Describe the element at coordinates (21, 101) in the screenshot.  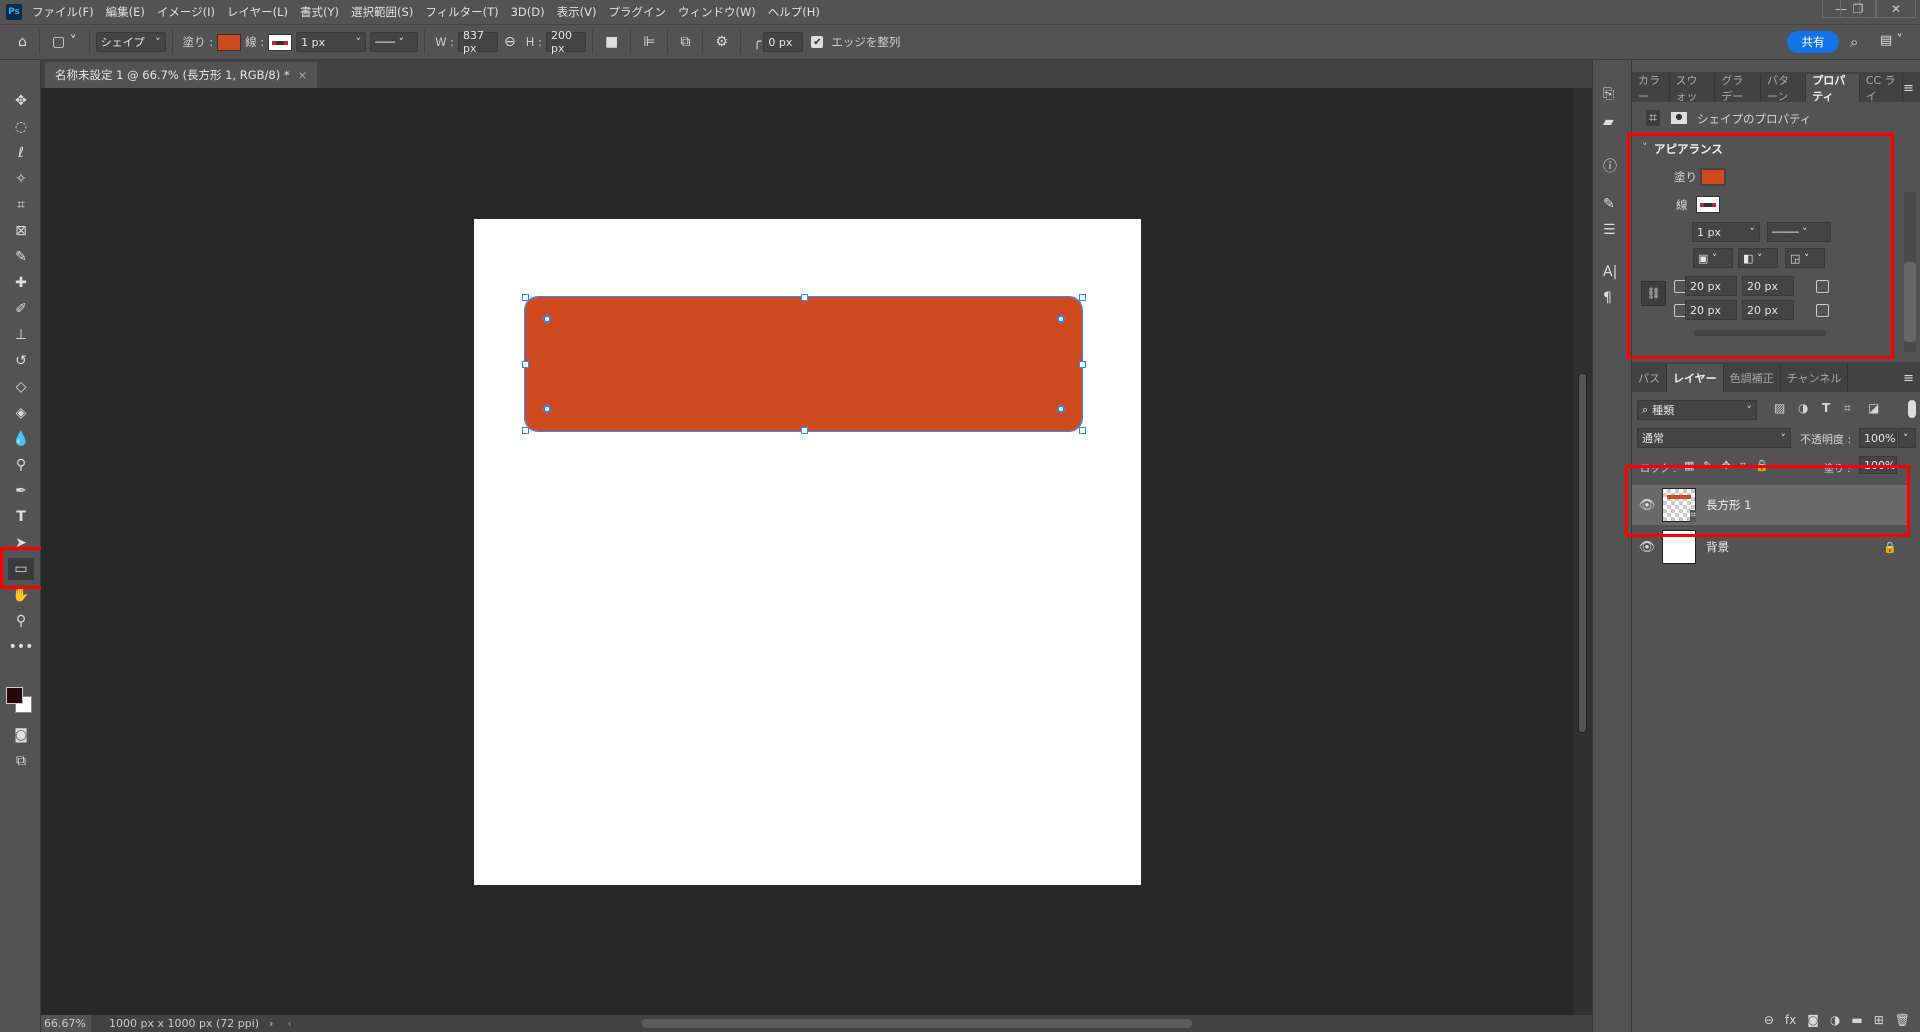
I see `move-tool-icon: ✥` at that location.